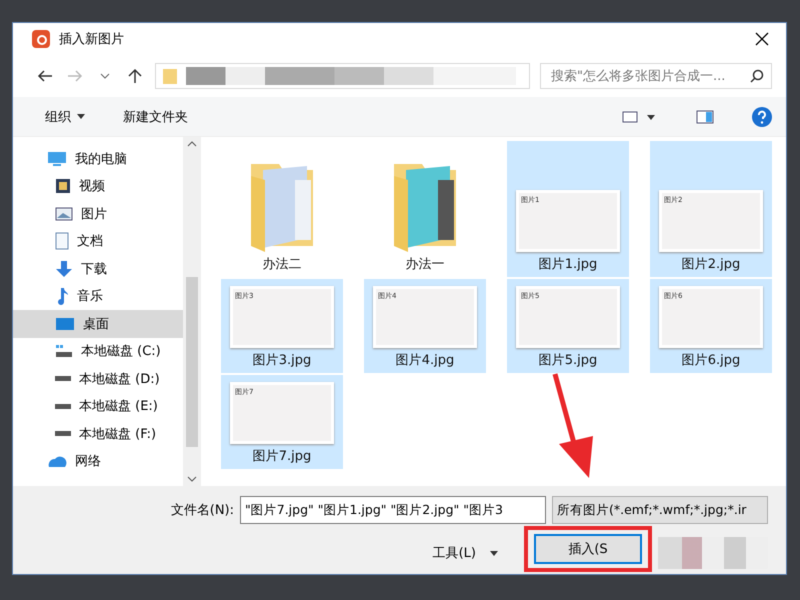  Describe the element at coordinates (660, 510) in the screenshot. I see `file-type-dropdown: 所有图片(*.emf;*.wmf;*.jpg;*.ir` at that location.